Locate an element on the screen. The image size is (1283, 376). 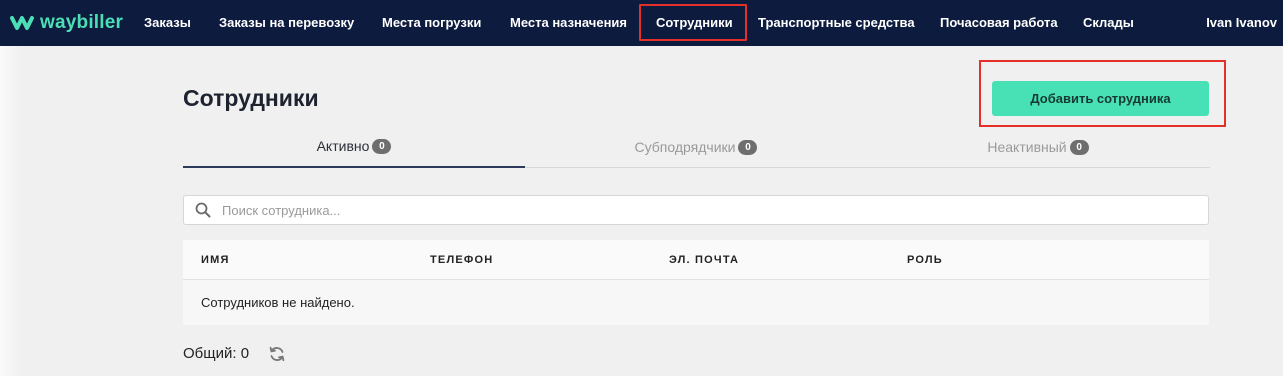
column-header-email: ЭЛ. ПОЧТА is located at coordinates (704, 260).